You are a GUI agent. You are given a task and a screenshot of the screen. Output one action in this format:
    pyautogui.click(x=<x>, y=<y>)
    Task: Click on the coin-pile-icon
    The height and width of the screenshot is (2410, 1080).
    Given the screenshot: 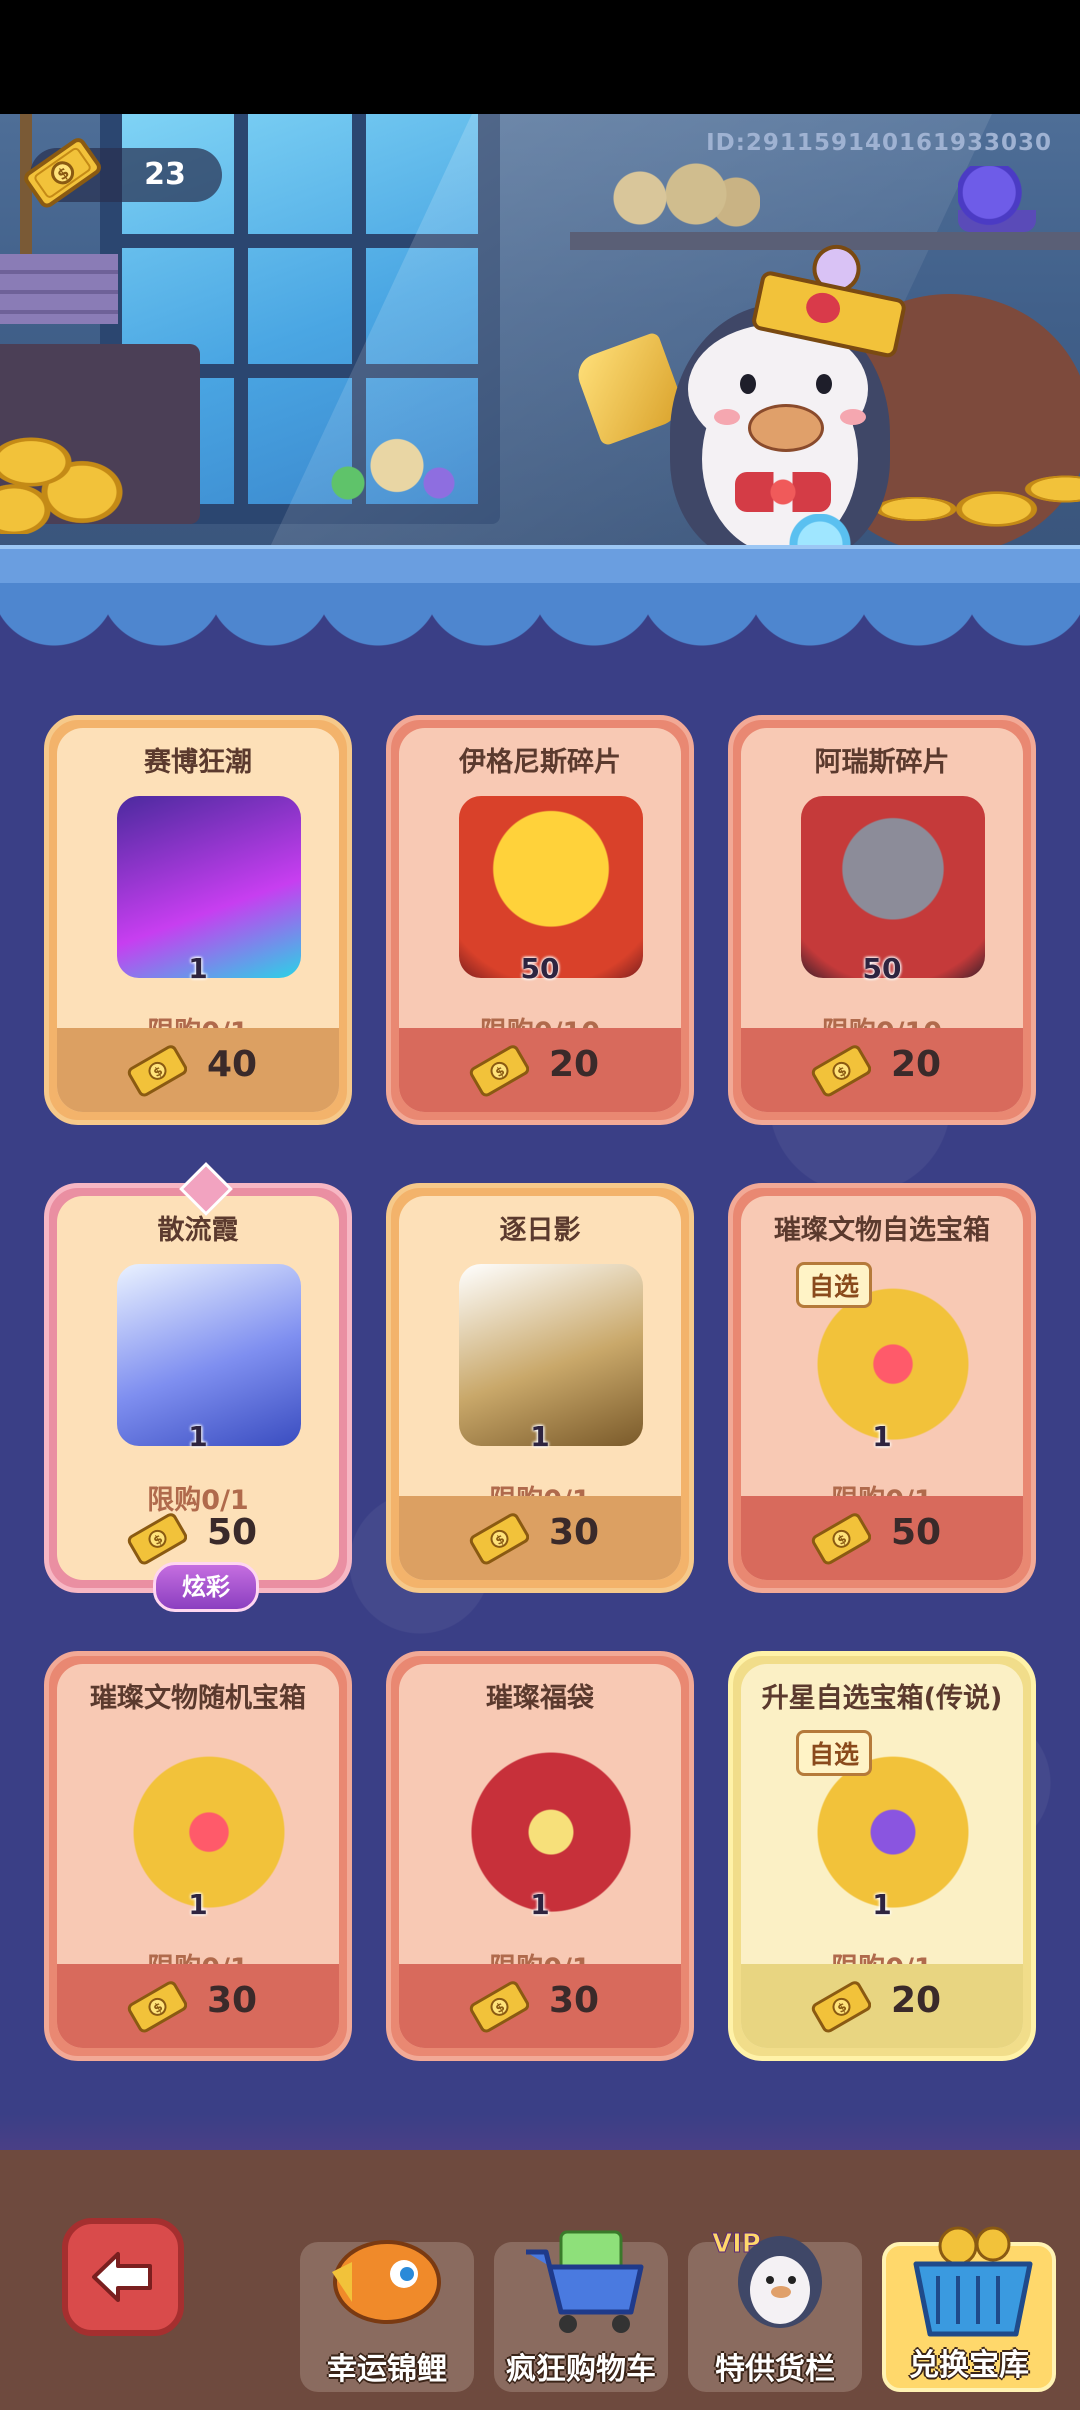 What is the action you would take?
    pyautogui.click(x=75, y=474)
    